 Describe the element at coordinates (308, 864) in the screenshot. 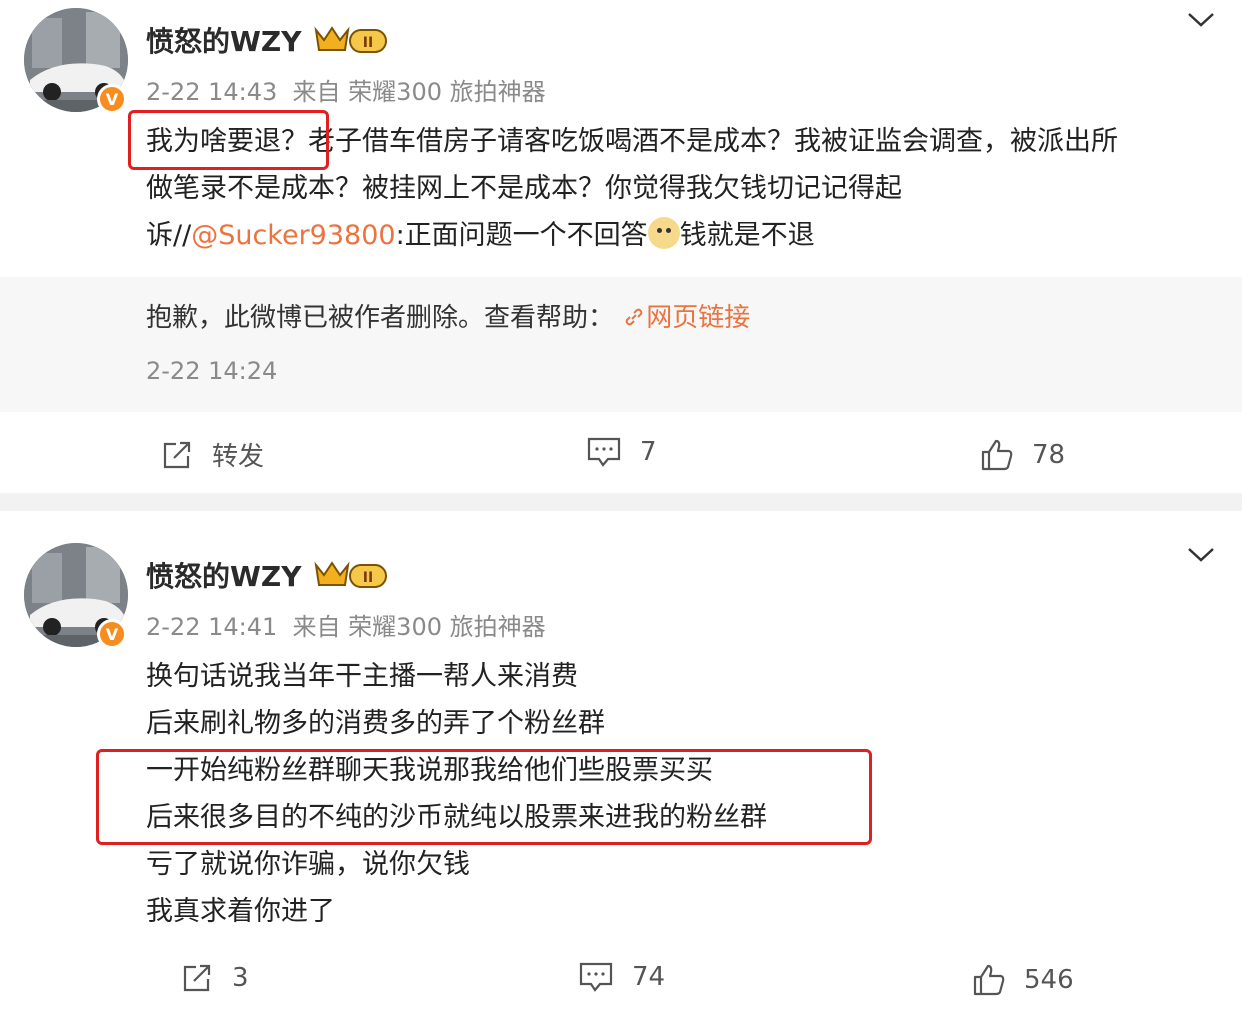

I see `post-text-line: 亏了就说你诈骗，说你欠钱` at that location.